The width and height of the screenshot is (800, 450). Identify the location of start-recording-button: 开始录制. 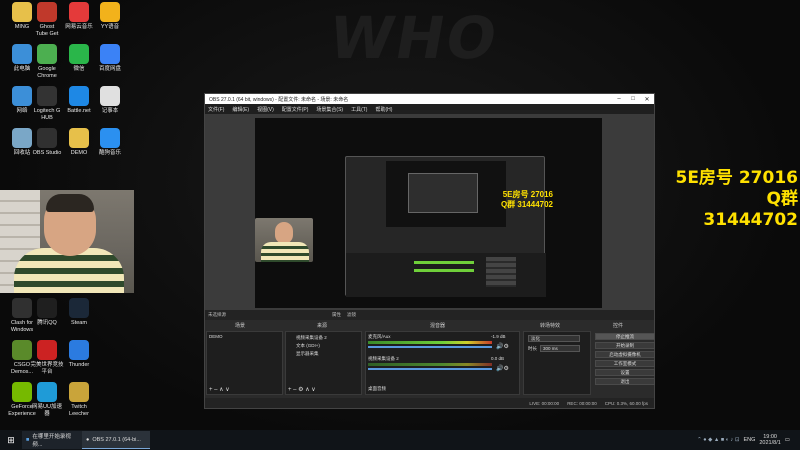
(625, 345).